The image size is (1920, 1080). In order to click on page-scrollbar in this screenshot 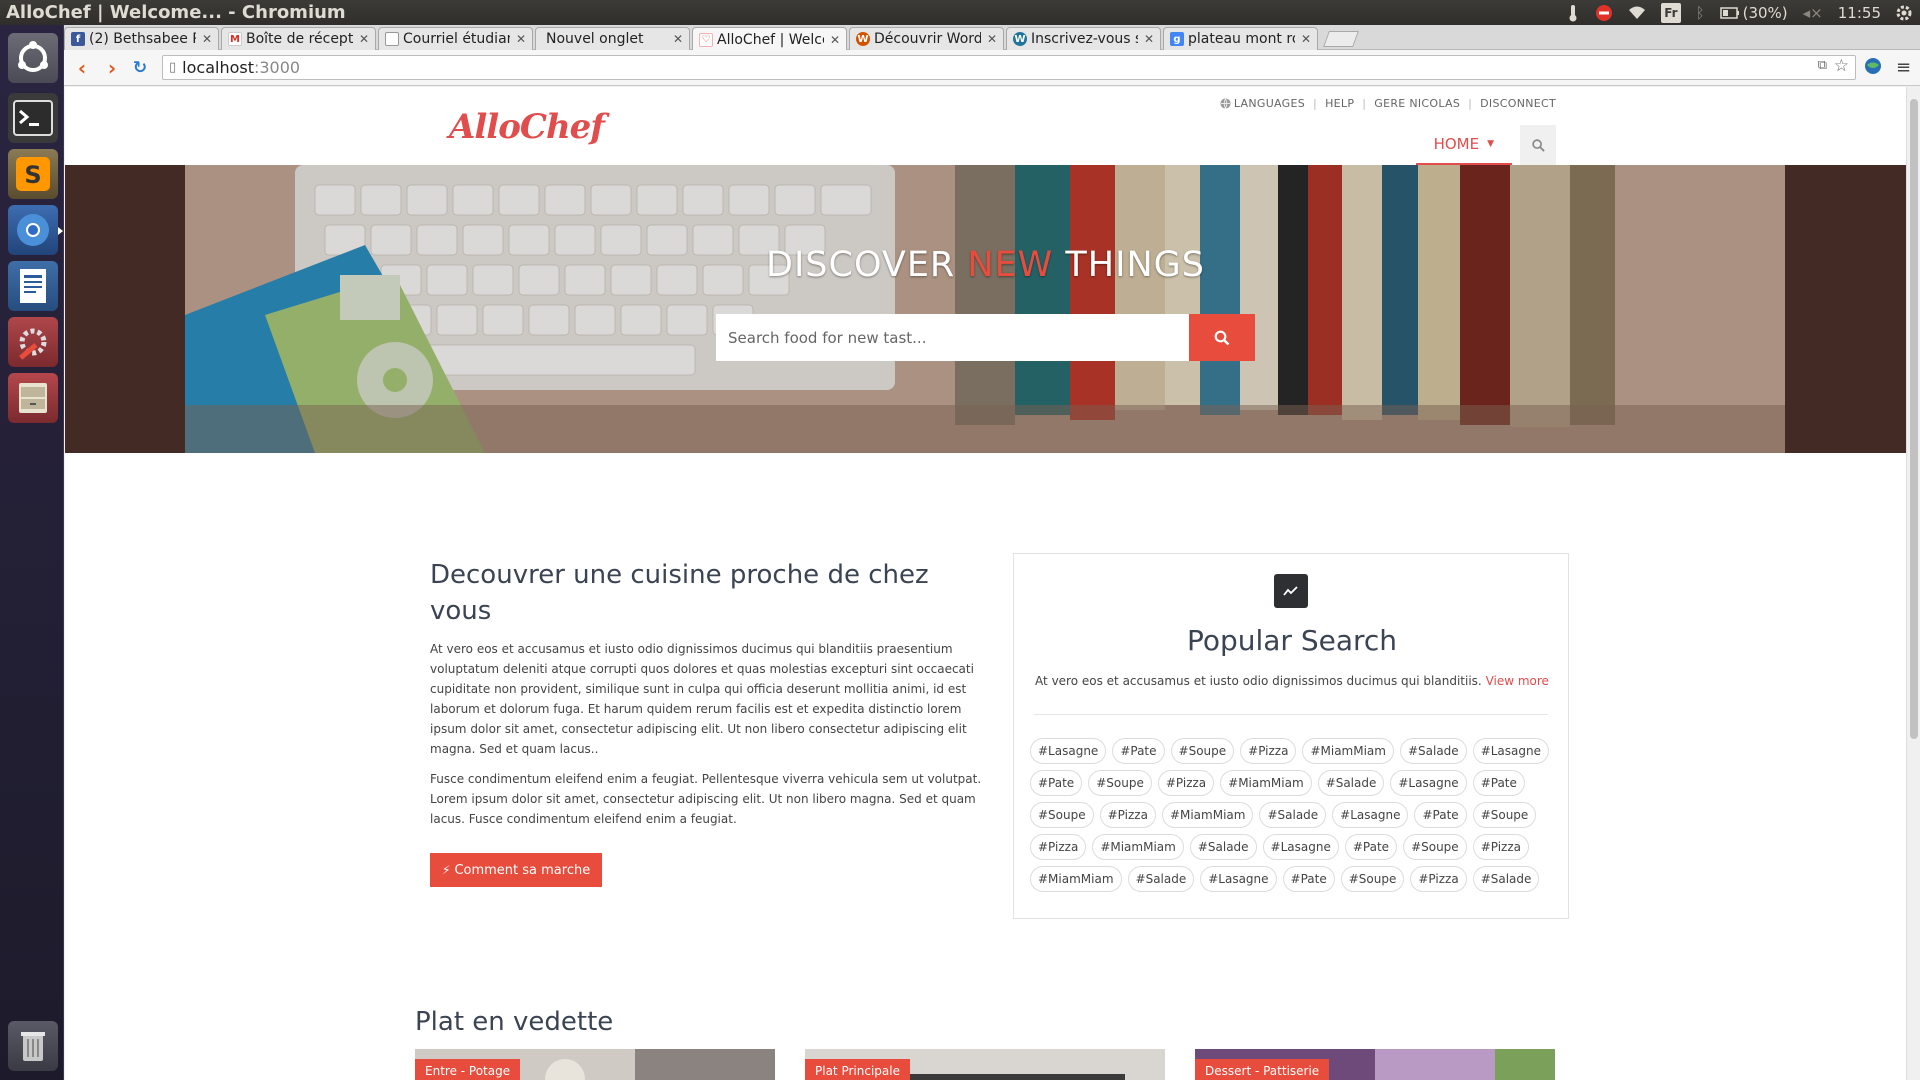, I will do `click(1913, 583)`.